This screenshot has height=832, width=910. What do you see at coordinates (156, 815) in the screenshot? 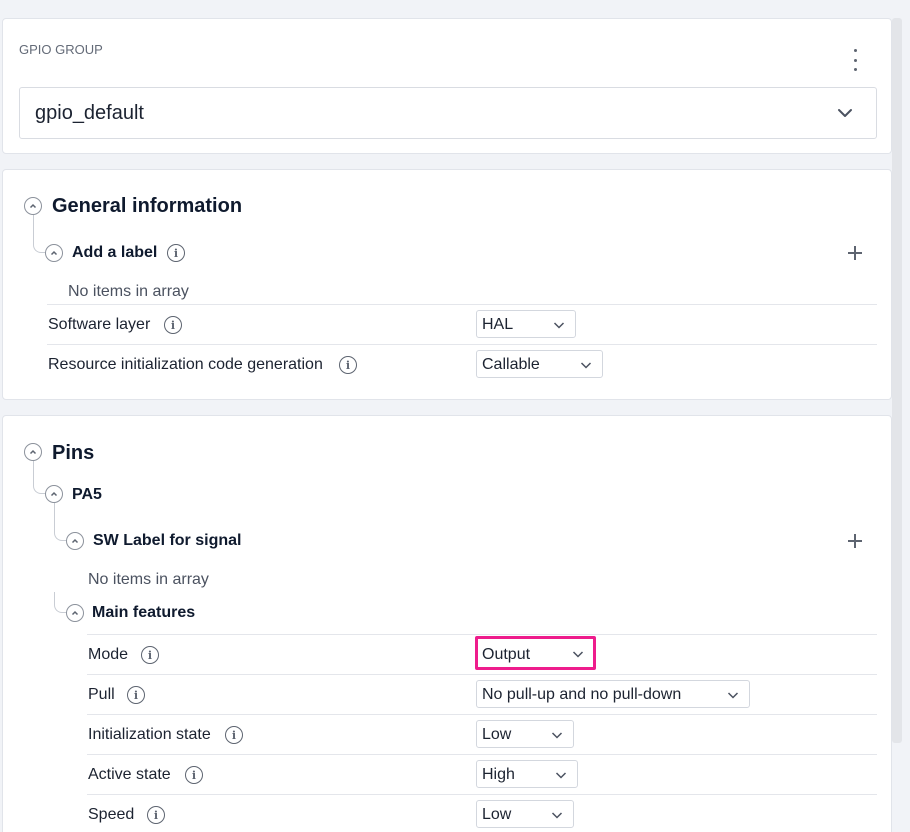
I see `speed-info-icon: i` at bounding box center [156, 815].